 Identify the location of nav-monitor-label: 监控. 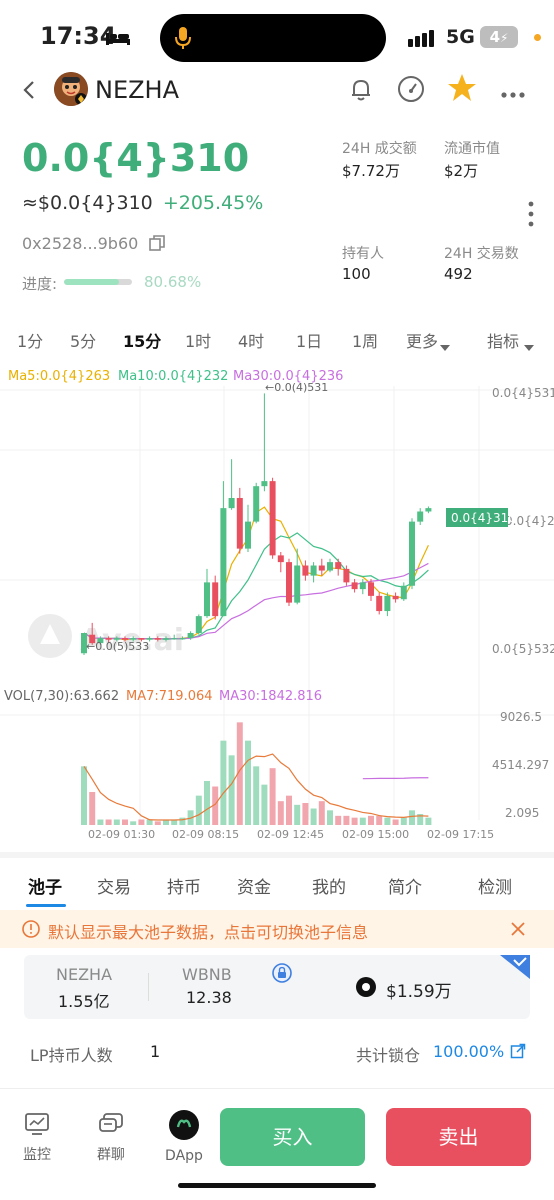
(37, 1155).